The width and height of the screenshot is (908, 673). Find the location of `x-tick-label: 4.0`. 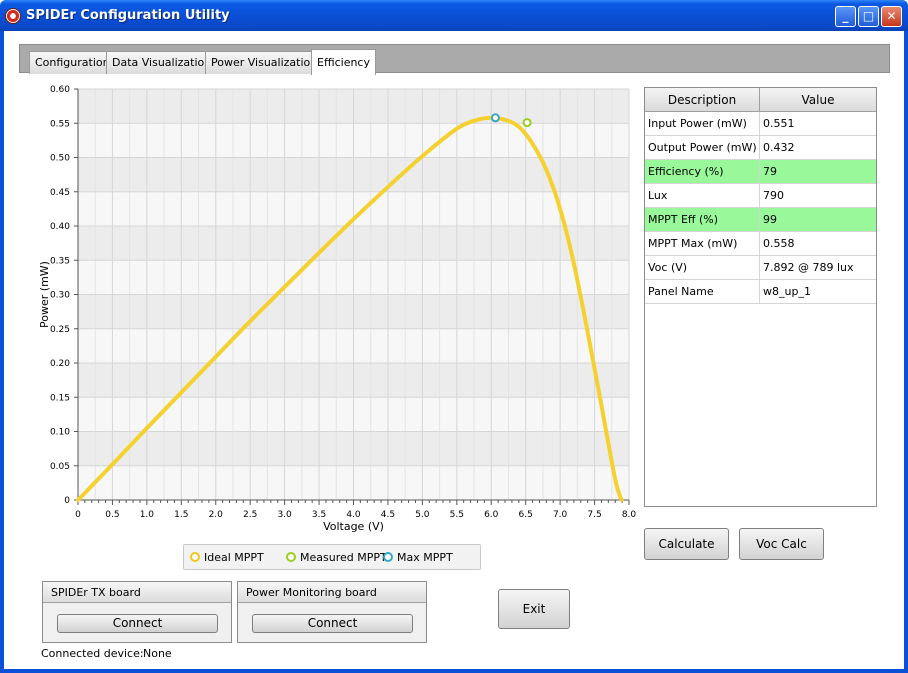

x-tick-label: 4.0 is located at coordinates (353, 515).